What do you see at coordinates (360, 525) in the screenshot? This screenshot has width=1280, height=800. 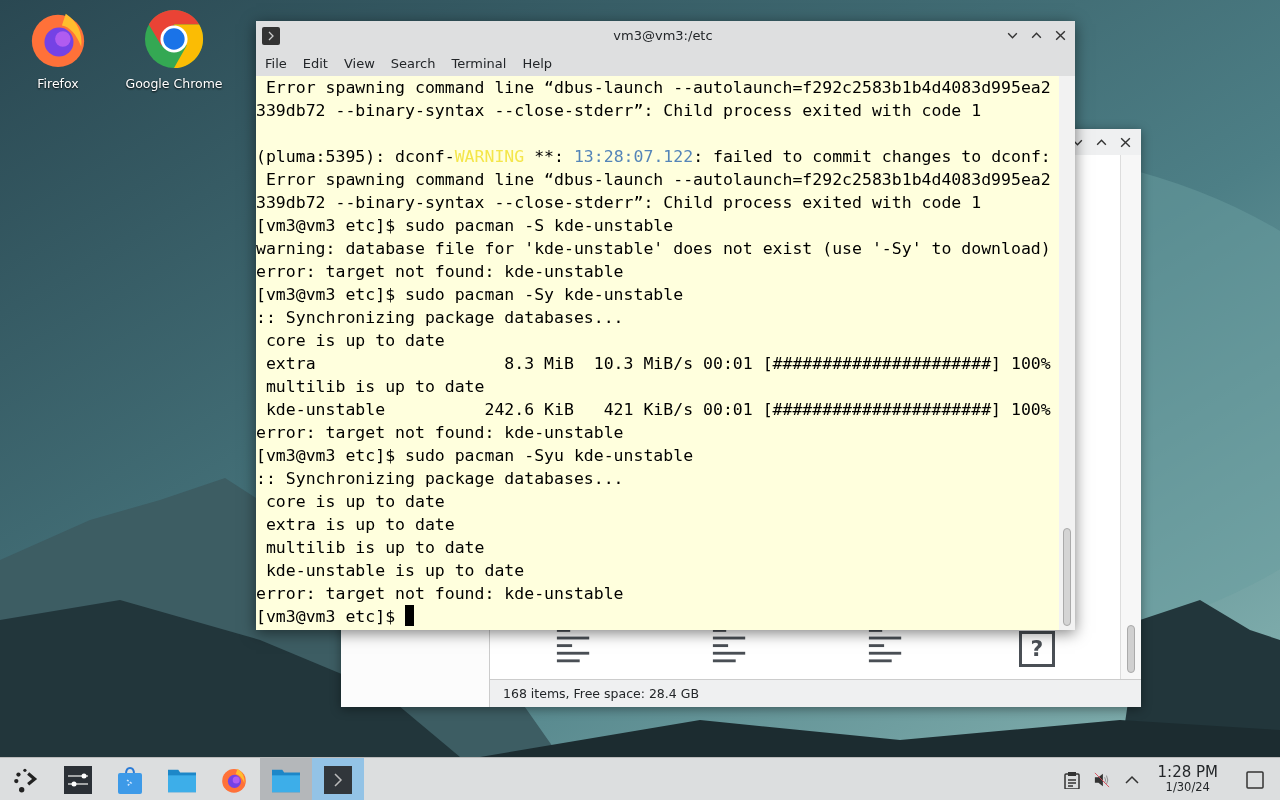 I see `terminal-line: extra is up to date` at bounding box center [360, 525].